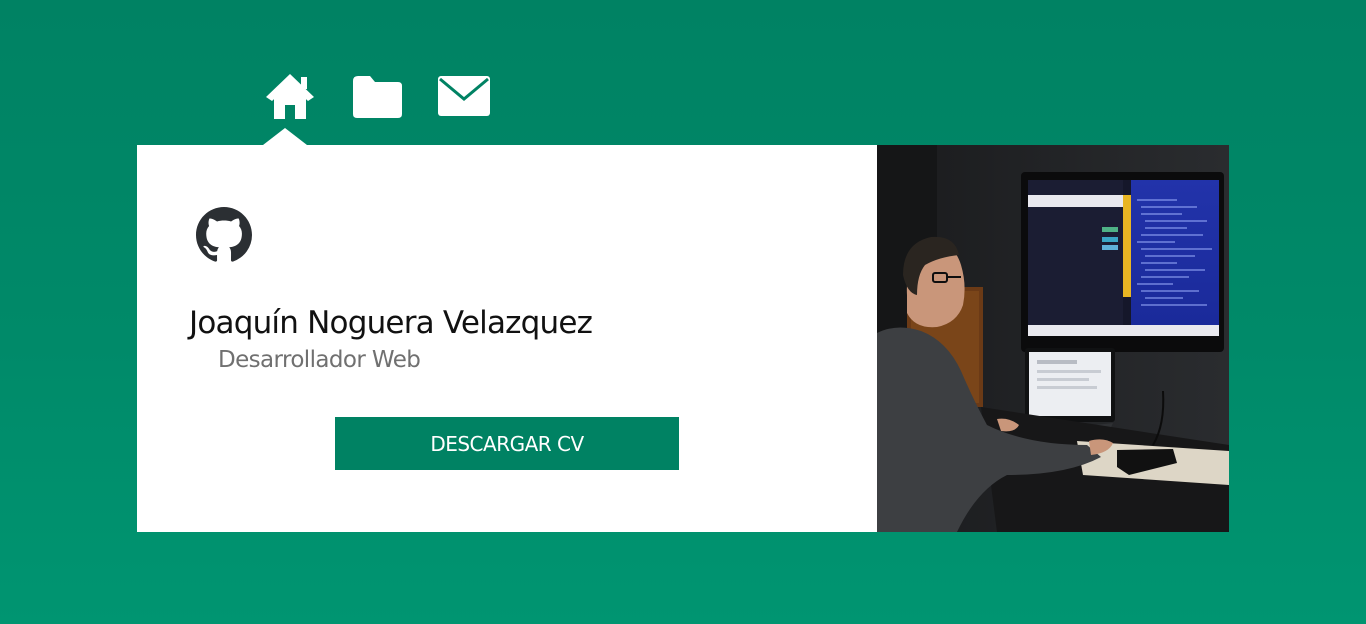 The width and height of the screenshot is (1366, 624). What do you see at coordinates (285, 136) in the screenshot?
I see `active-nav-indicator` at bounding box center [285, 136].